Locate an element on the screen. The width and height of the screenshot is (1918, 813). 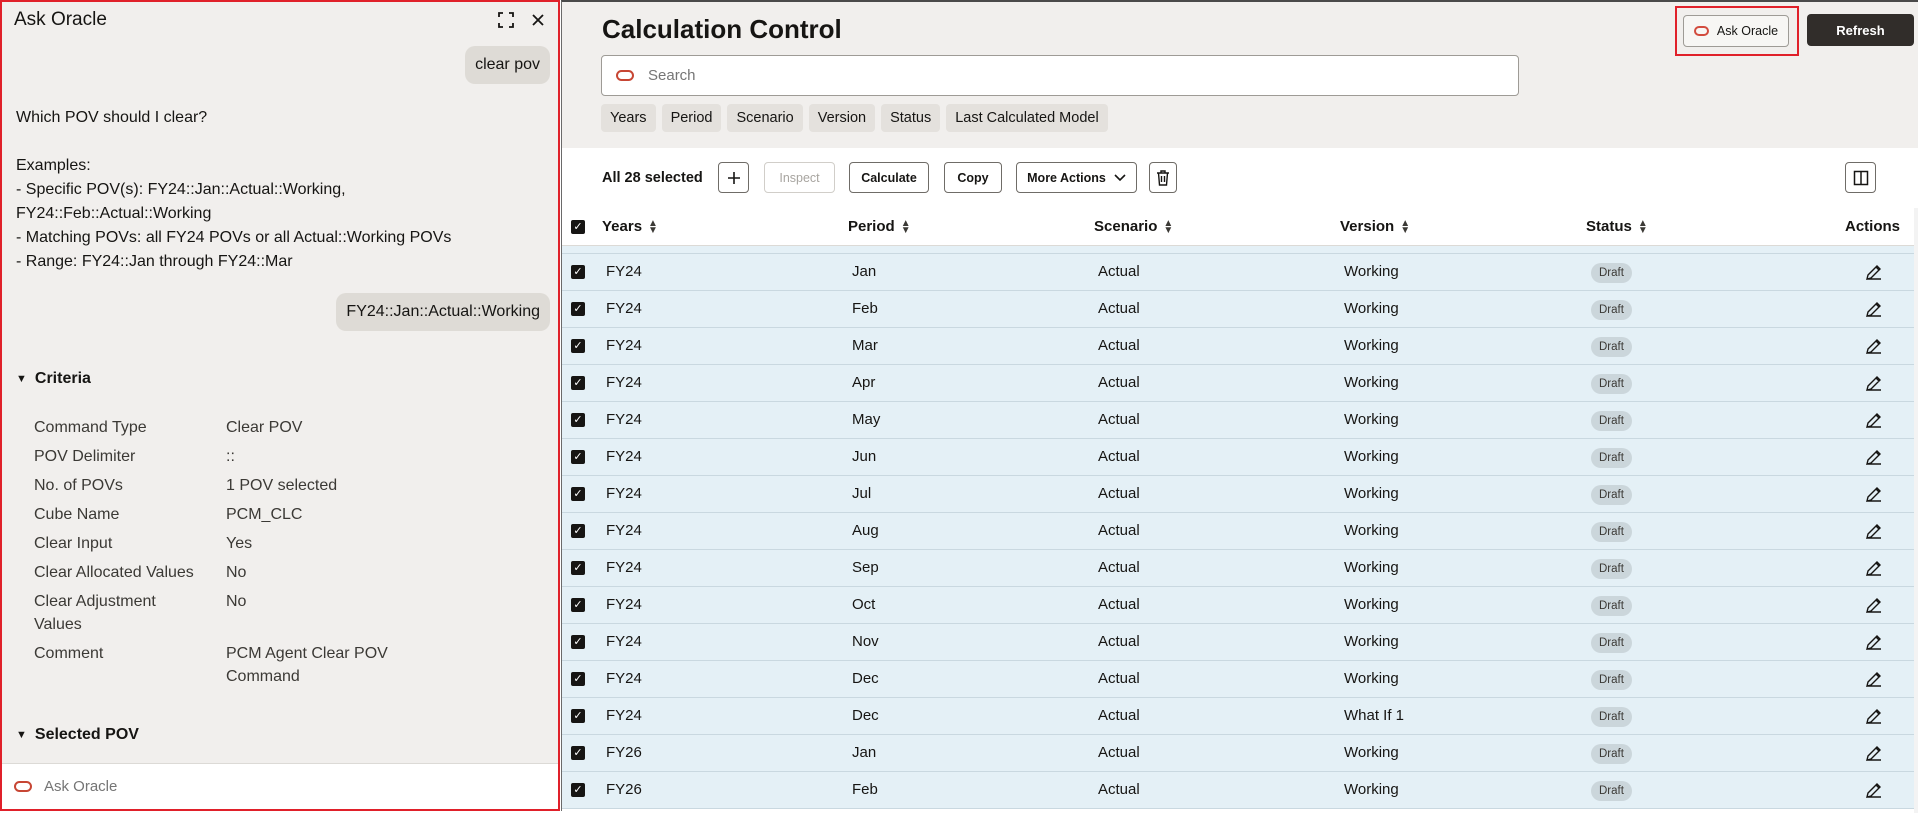
plus-icon is located at coordinates (733, 177).